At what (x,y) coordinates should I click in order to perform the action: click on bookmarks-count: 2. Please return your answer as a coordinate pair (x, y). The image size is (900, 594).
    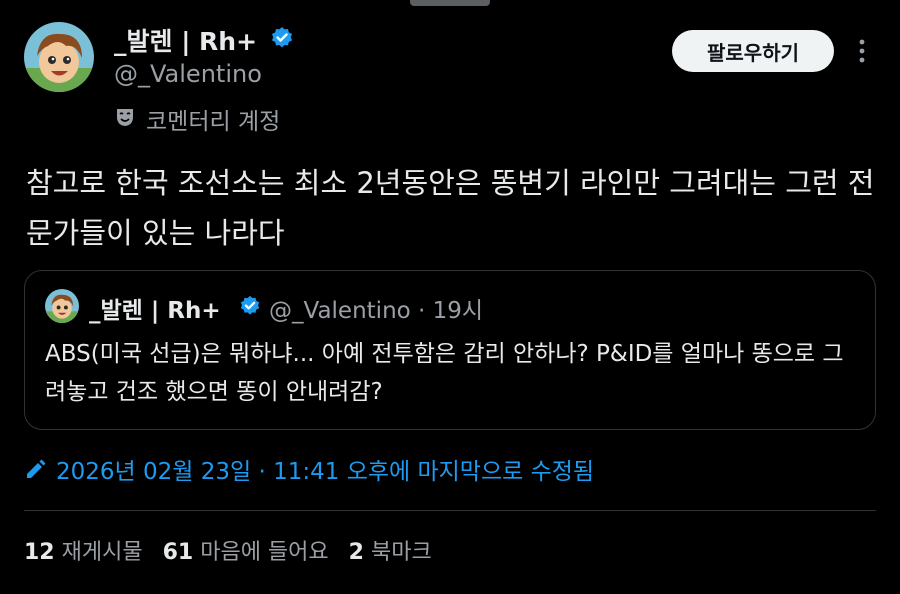
    Looking at the image, I should click on (356, 552).